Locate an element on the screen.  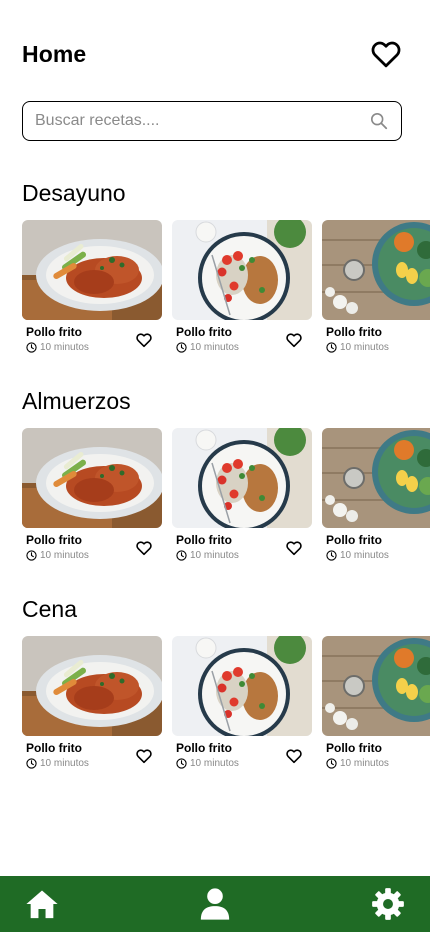
nav-profile-button is located at coordinates (215, 904).